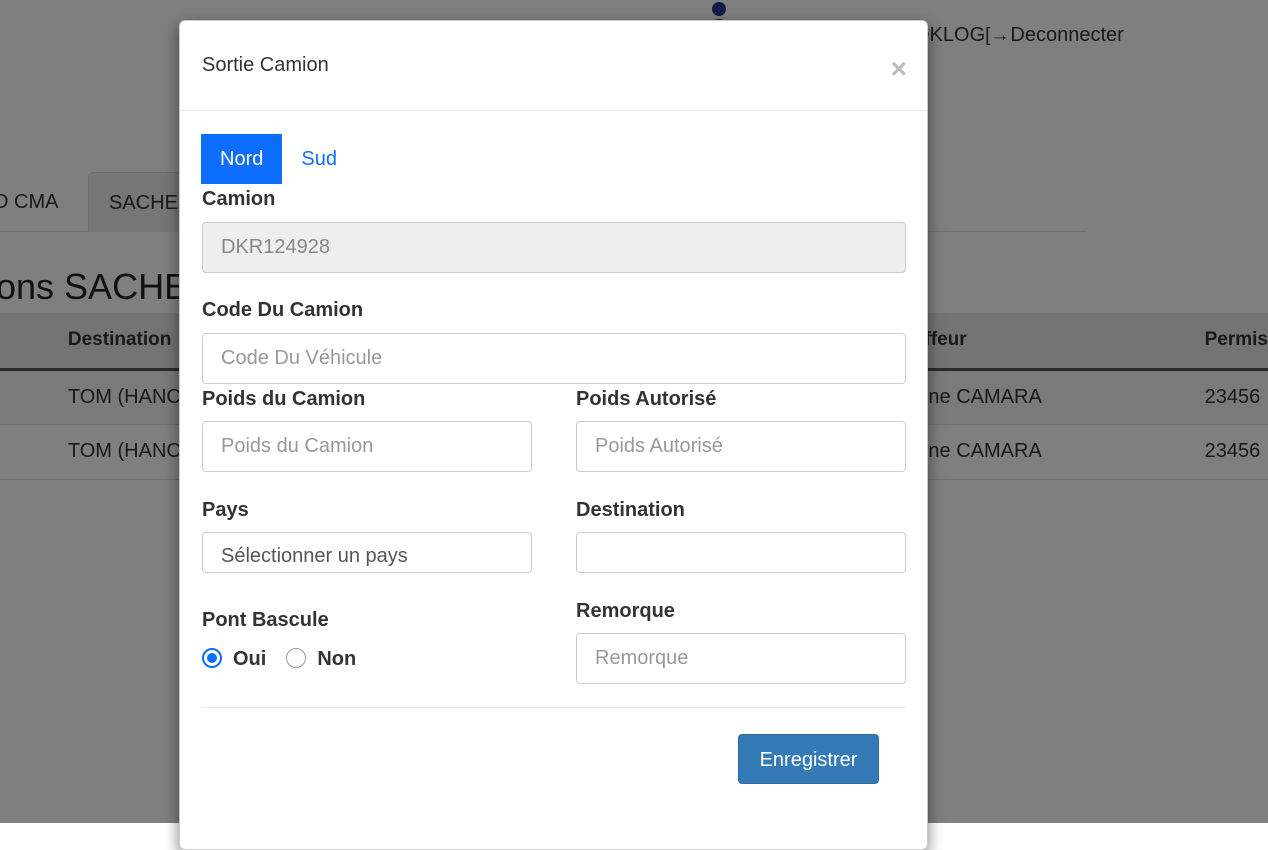  I want to click on pays-label: Pays, so click(225, 510).